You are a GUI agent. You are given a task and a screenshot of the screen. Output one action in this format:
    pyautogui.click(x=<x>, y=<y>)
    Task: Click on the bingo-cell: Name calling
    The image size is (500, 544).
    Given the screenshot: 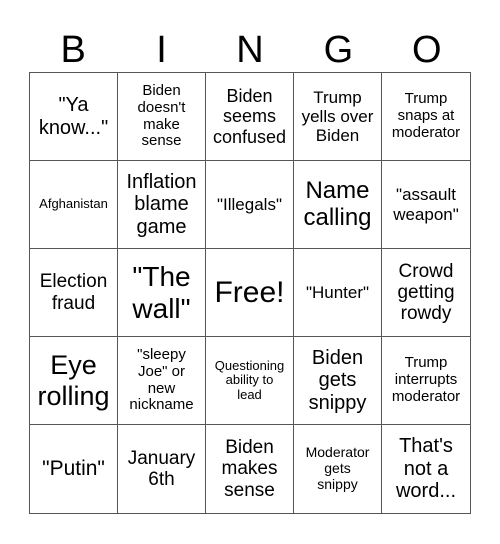 What is the action you would take?
    pyautogui.click(x=338, y=205)
    